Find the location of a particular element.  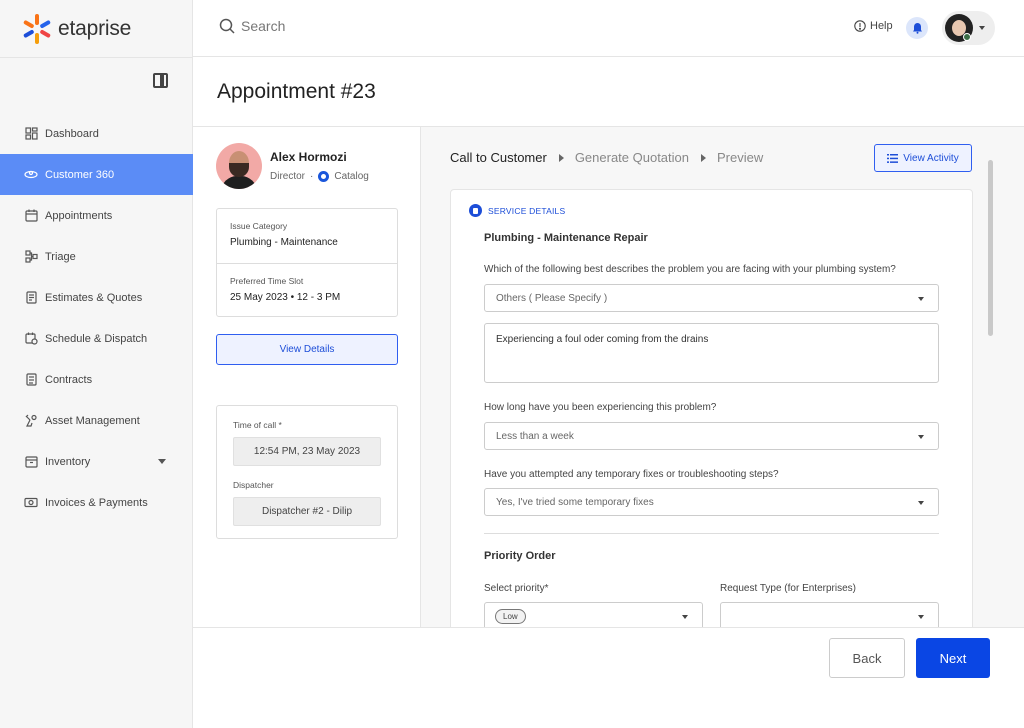

divider is located at coordinates (96, 57).